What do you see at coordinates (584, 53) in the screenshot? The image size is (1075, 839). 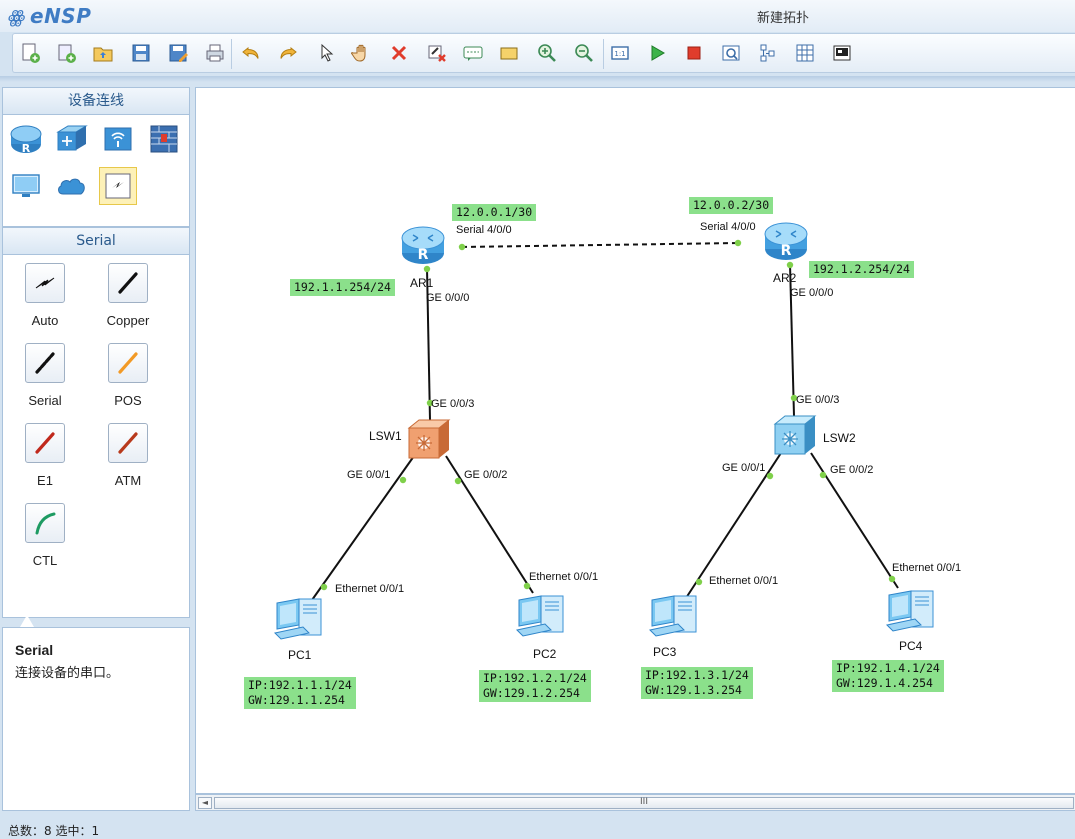 I see `zoom-out-button` at bounding box center [584, 53].